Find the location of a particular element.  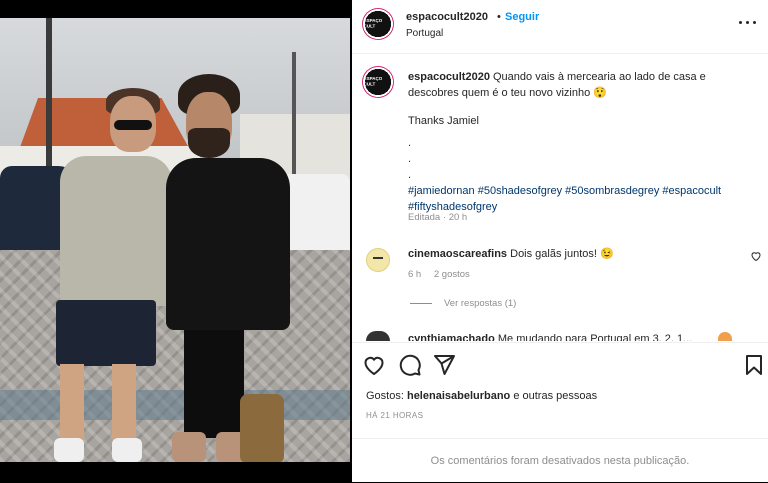

likes-prefix: Gostos: is located at coordinates (385, 396).